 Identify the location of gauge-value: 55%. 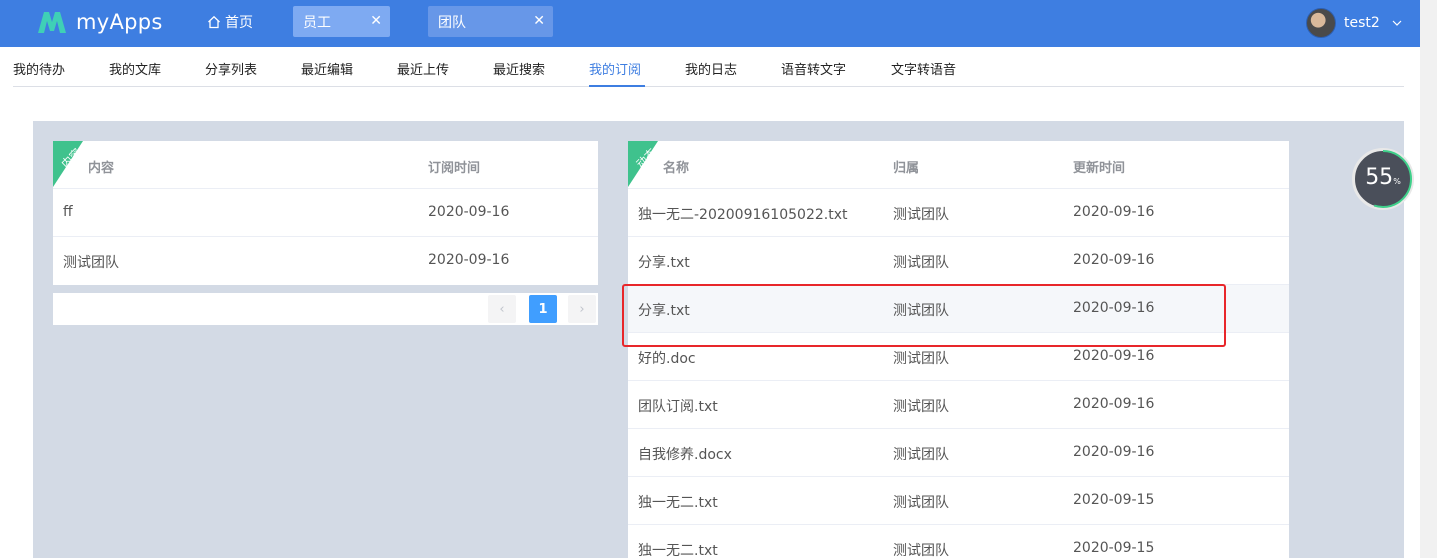
(1383, 177).